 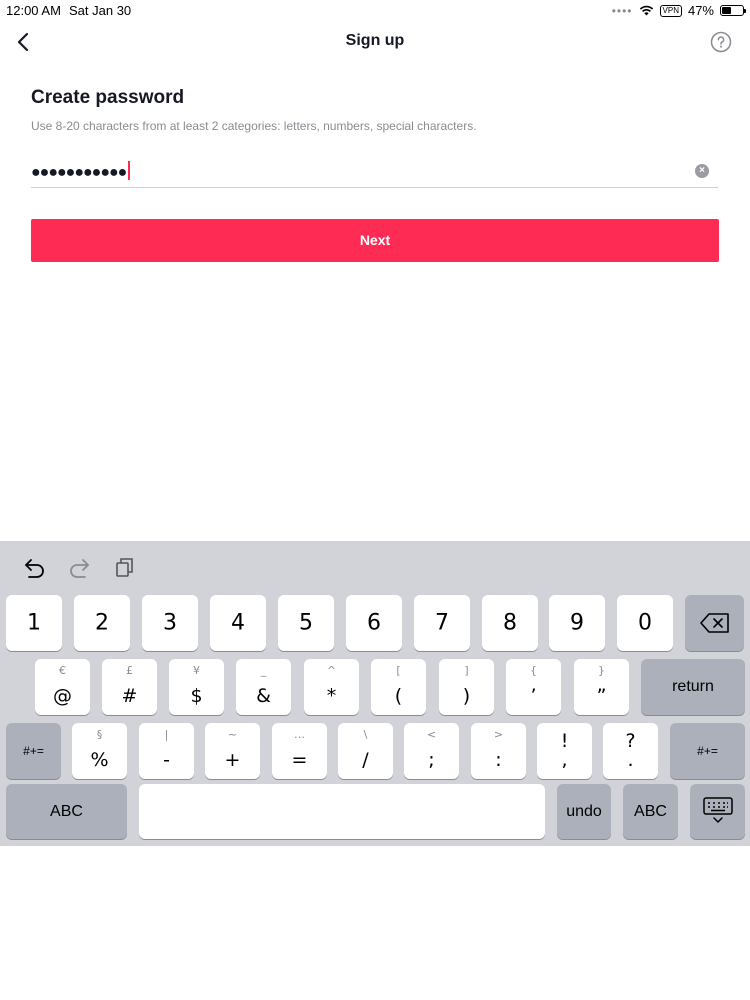 What do you see at coordinates (35, 567) in the screenshot?
I see `undo-icon` at bounding box center [35, 567].